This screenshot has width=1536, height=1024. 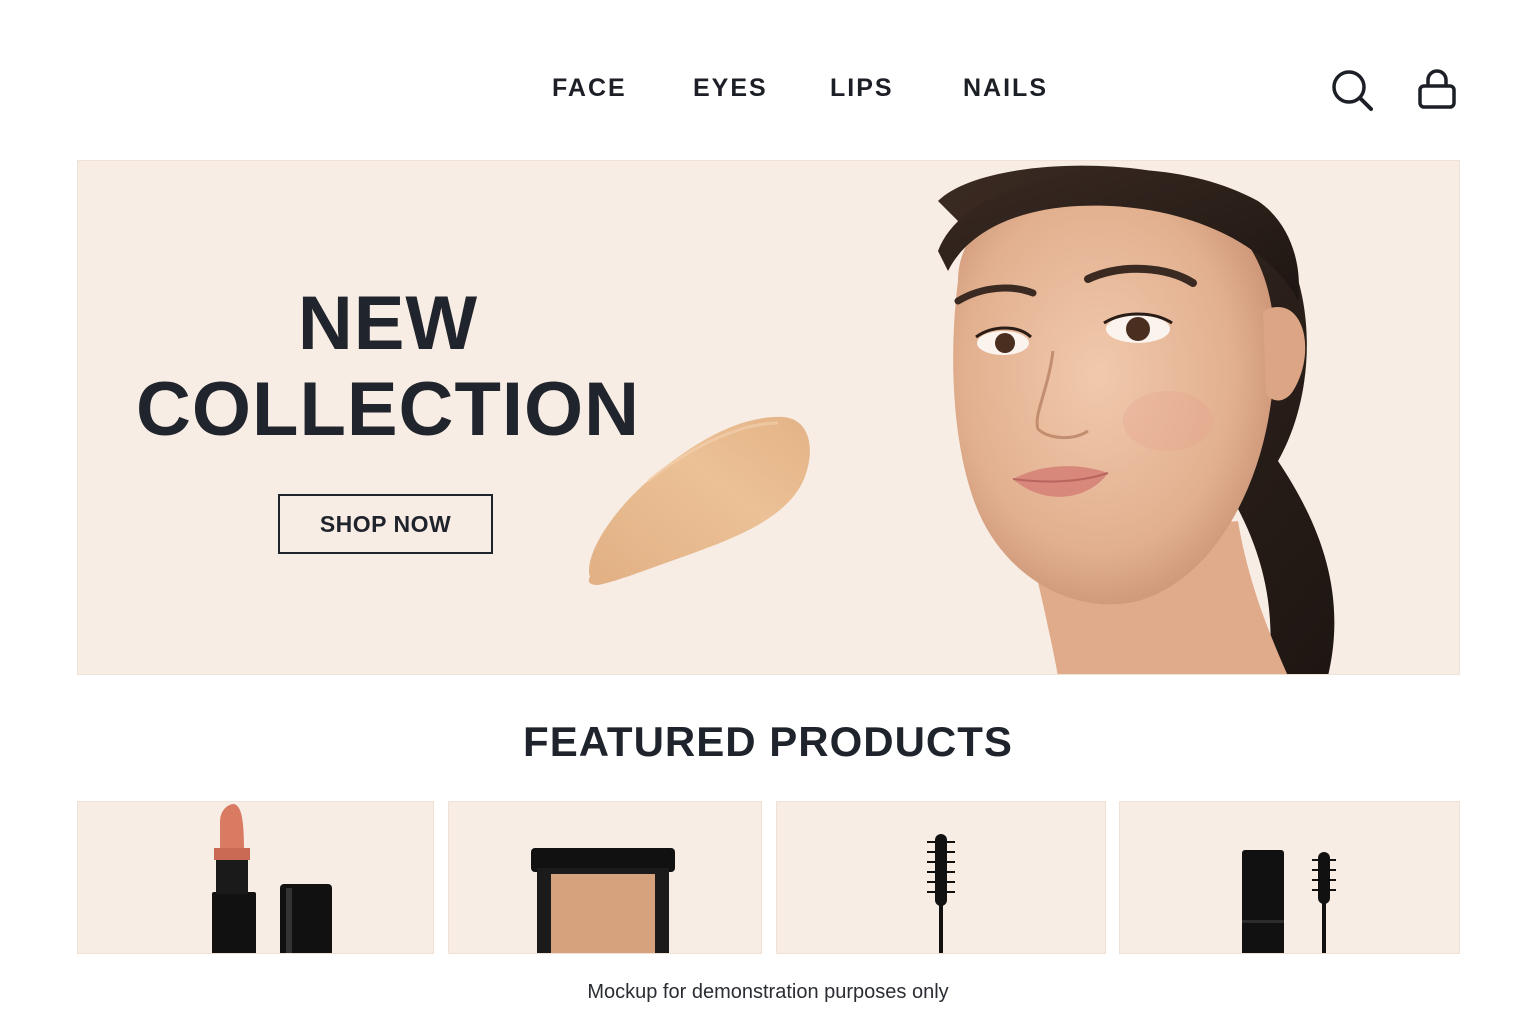 What do you see at coordinates (272, 878) in the screenshot?
I see `lipstick-image` at bounding box center [272, 878].